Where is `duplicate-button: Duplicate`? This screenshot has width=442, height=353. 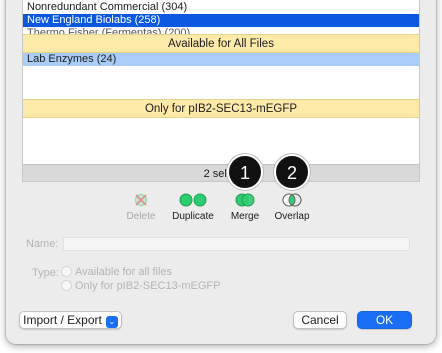 duplicate-button: Duplicate is located at coordinates (193, 207).